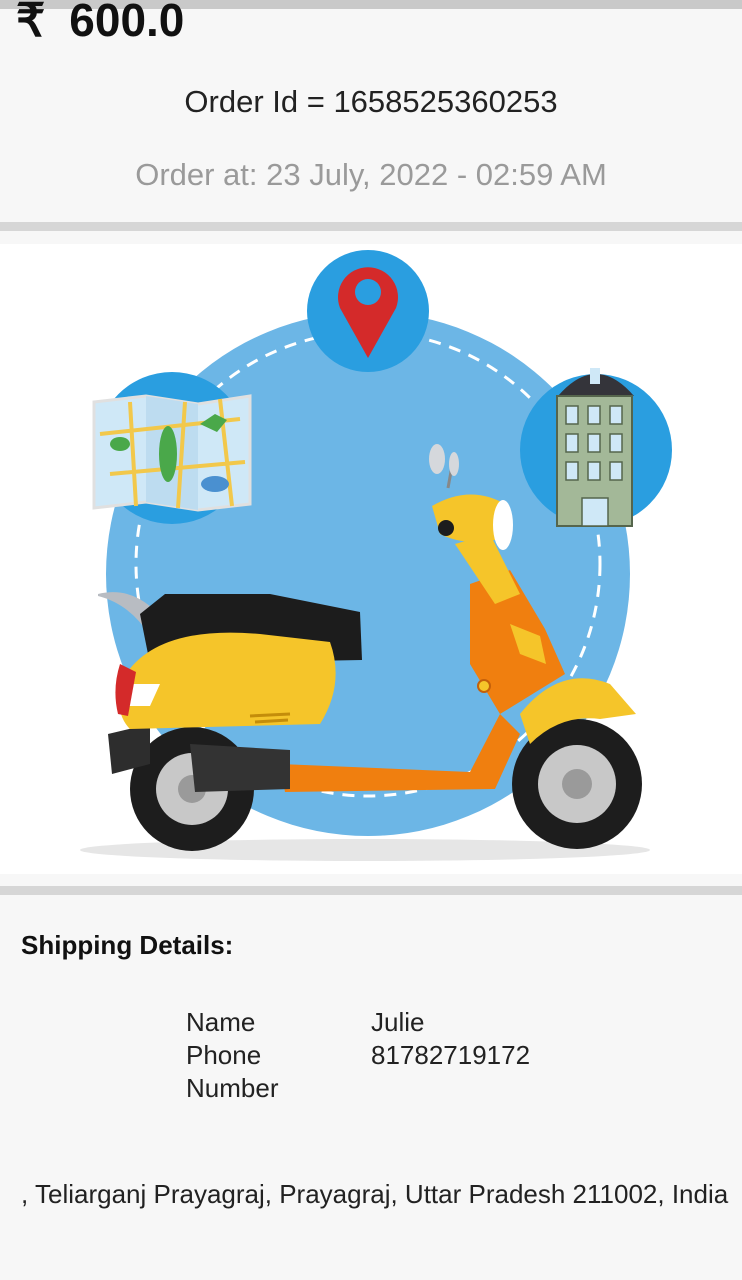  What do you see at coordinates (232, 1071) in the screenshot?
I see `phone-label: Phone Number` at bounding box center [232, 1071].